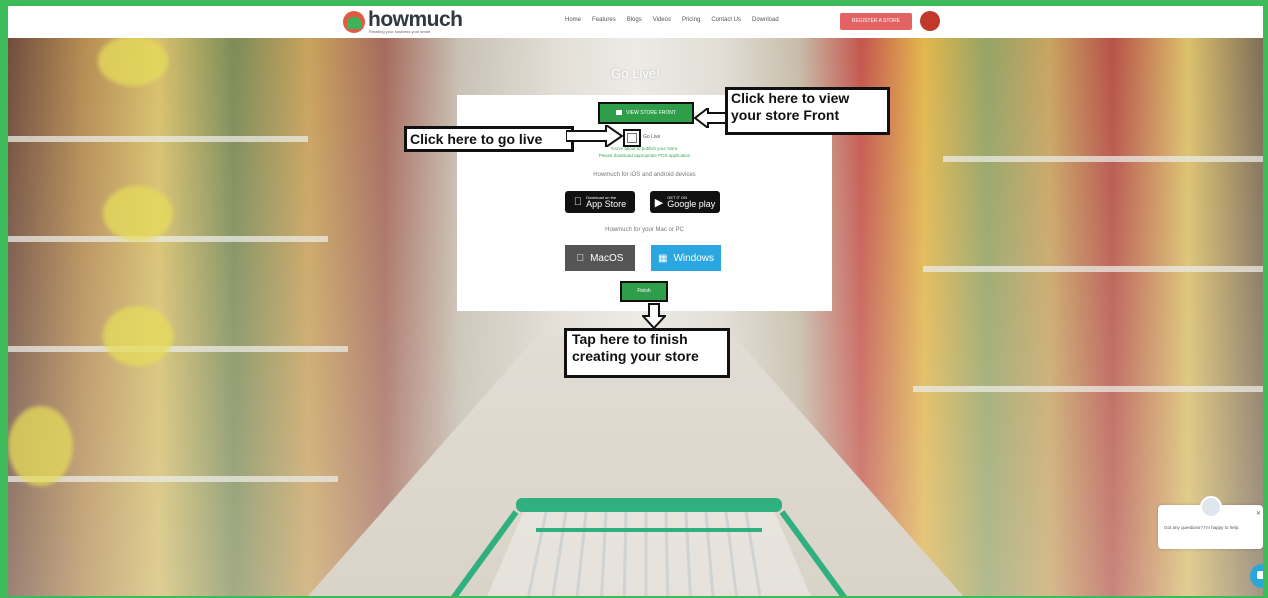  I want to click on go-live-label: Go Live, so click(652, 137).